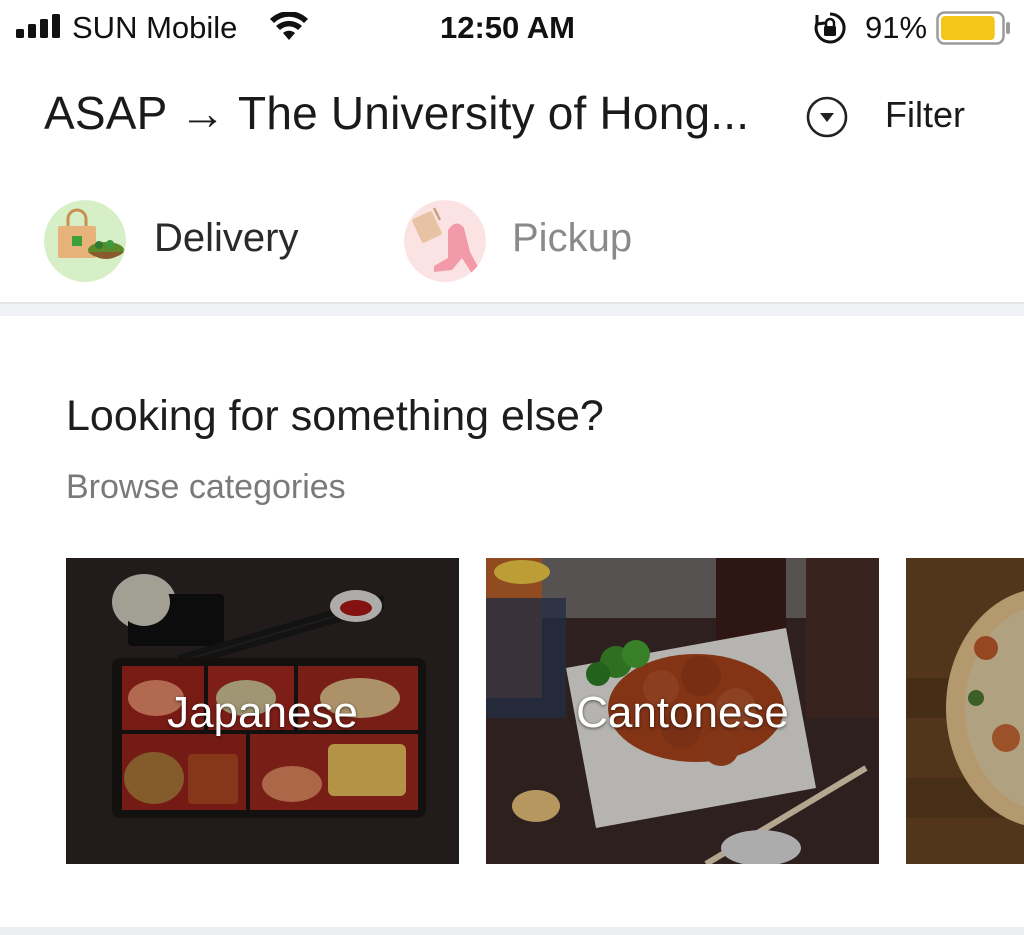 This screenshot has height=935, width=1024. Describe the element at coordinates (507, 27) in the screenshot. I see `status-time: 12:50 AM` at that location.